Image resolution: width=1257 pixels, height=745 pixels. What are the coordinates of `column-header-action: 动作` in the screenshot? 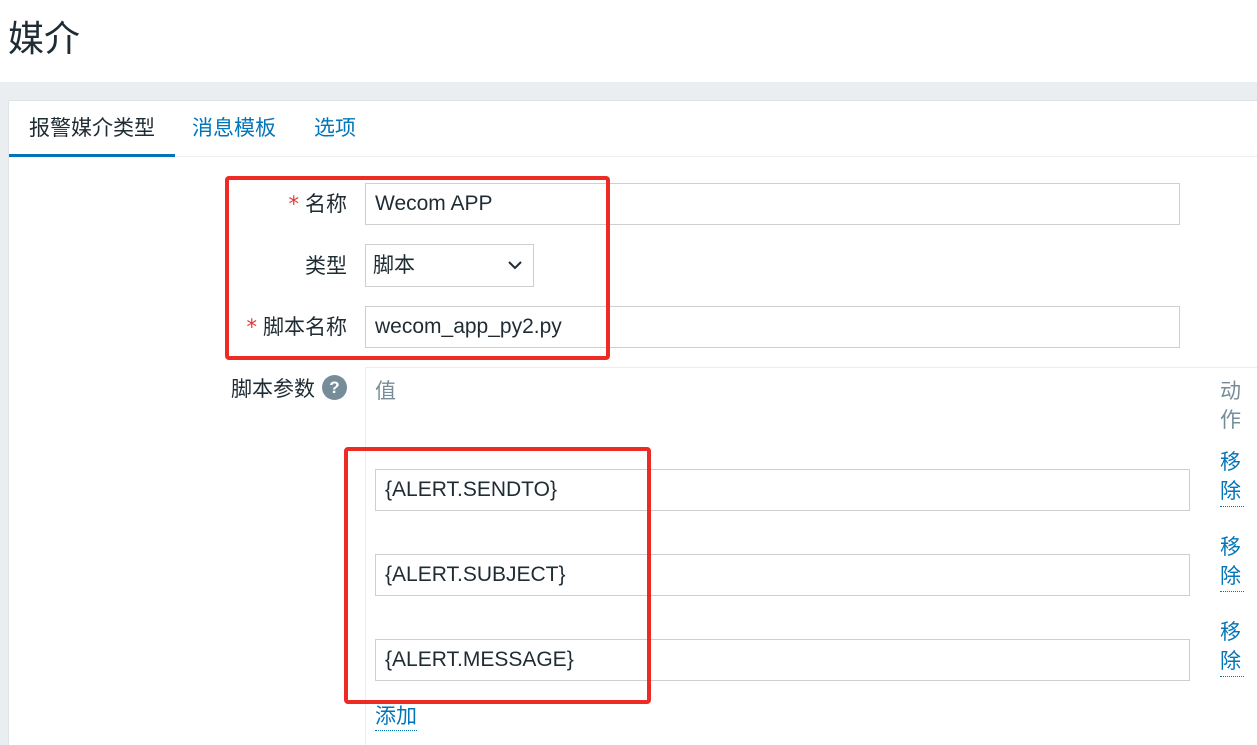 It's located at (1230, 405).